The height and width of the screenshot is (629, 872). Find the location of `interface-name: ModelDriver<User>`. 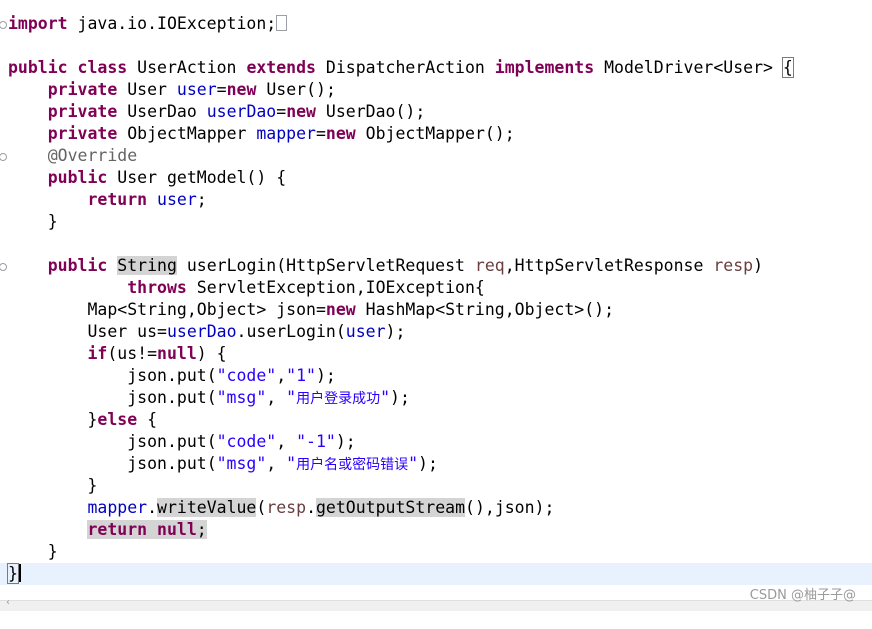

interface-name: ModelDriver<User> is located at coordinates (688, 67).